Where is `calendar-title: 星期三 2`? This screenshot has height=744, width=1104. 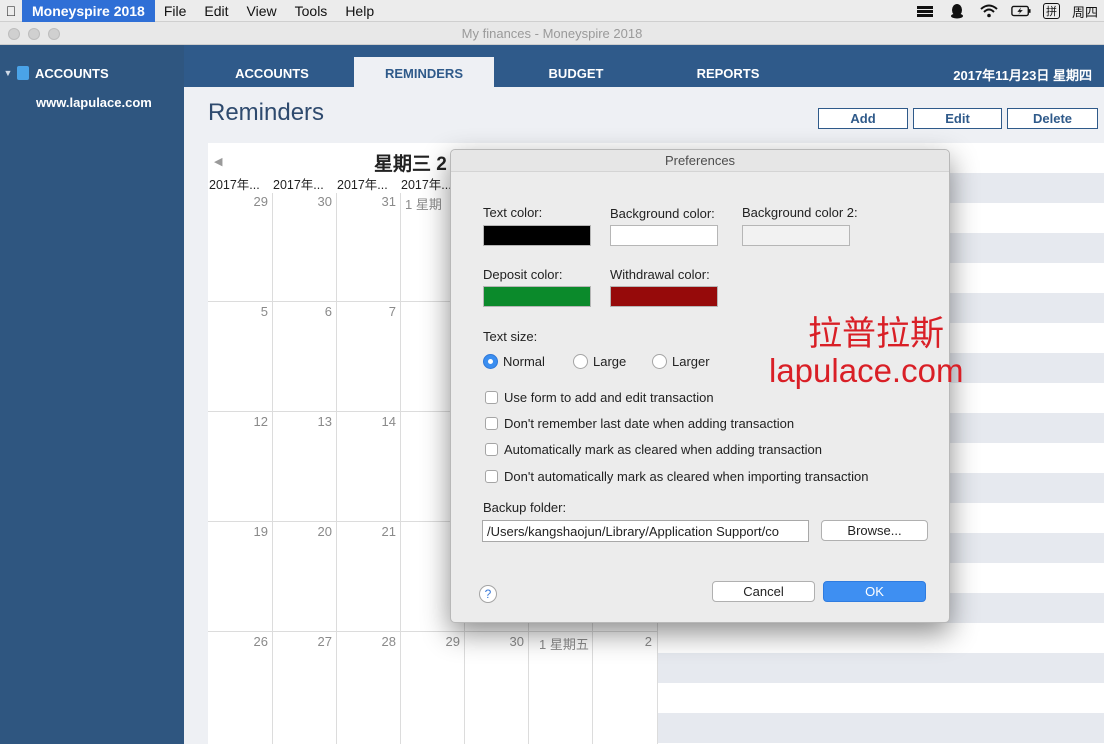 calendar-title: 星期三 2 is located at coordinates (410, 164).